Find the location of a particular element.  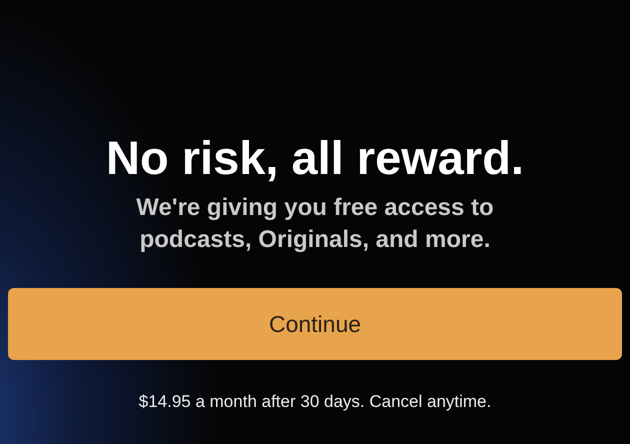

heading: No risk, all reward. is located at coordinates (315, 158).